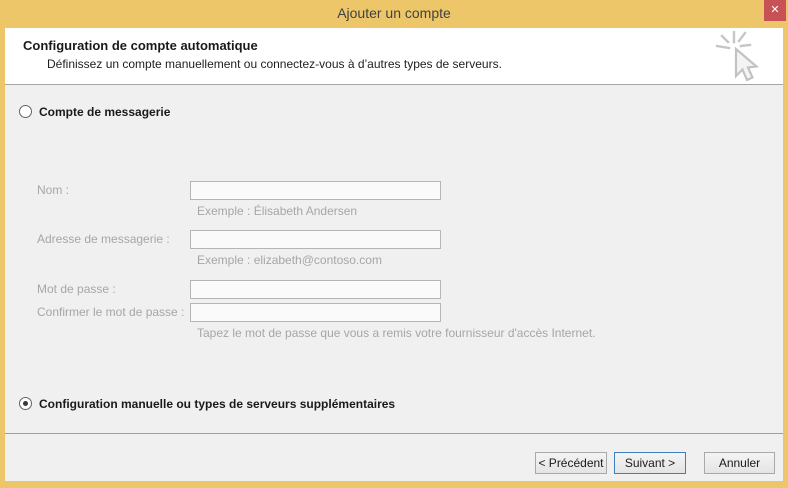 This screenshot has height=488, width=788. Describe the element at coordinates (53, 190) in the screenshot. I see `name-label: Nom :` at that location.